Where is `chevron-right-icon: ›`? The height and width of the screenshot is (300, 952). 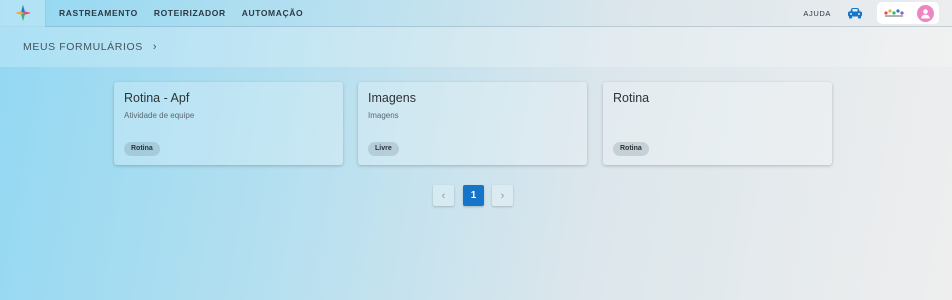
chevron-right-icon: › is located at coordinates (155, 47).